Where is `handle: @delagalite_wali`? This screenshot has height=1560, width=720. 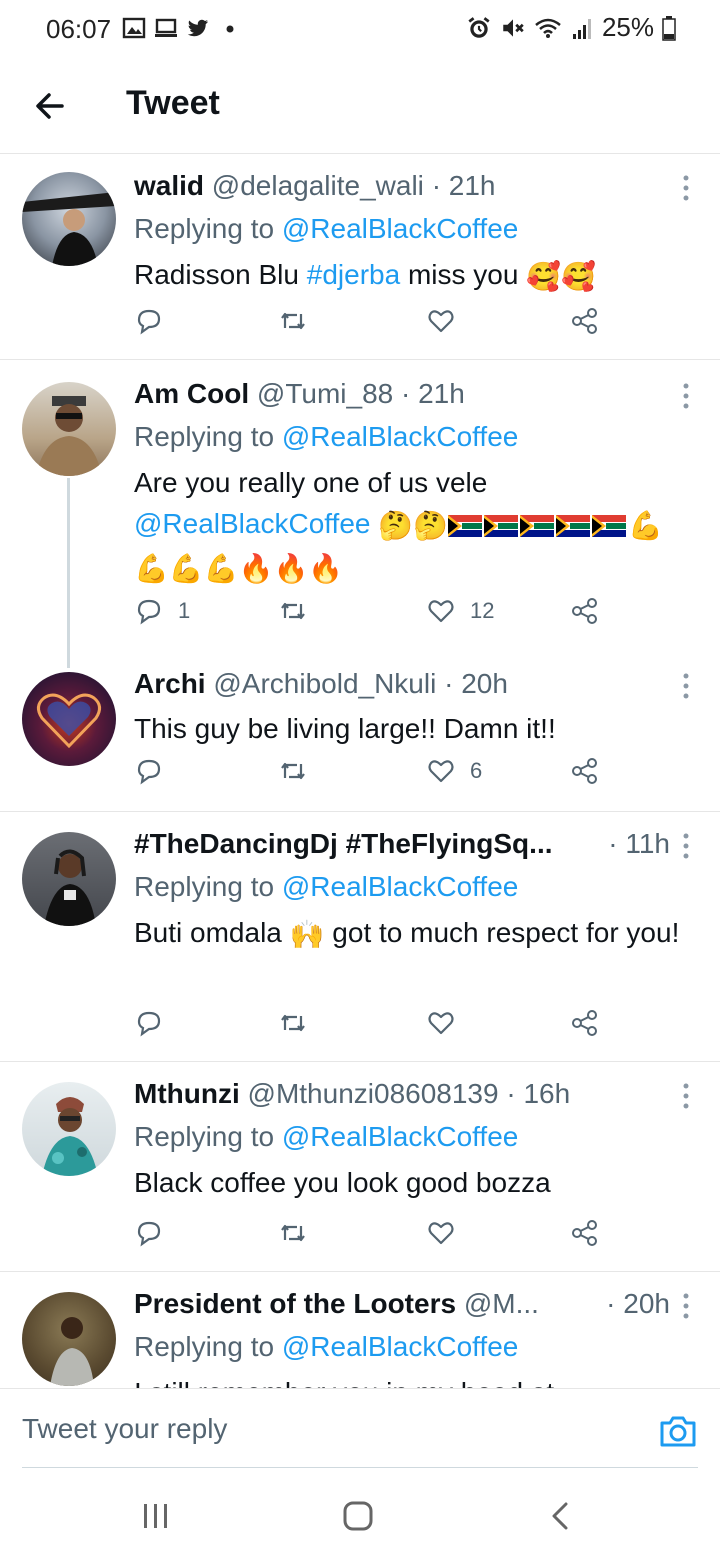
handle: @delagalite_wali is located at coordinates (318, 185).